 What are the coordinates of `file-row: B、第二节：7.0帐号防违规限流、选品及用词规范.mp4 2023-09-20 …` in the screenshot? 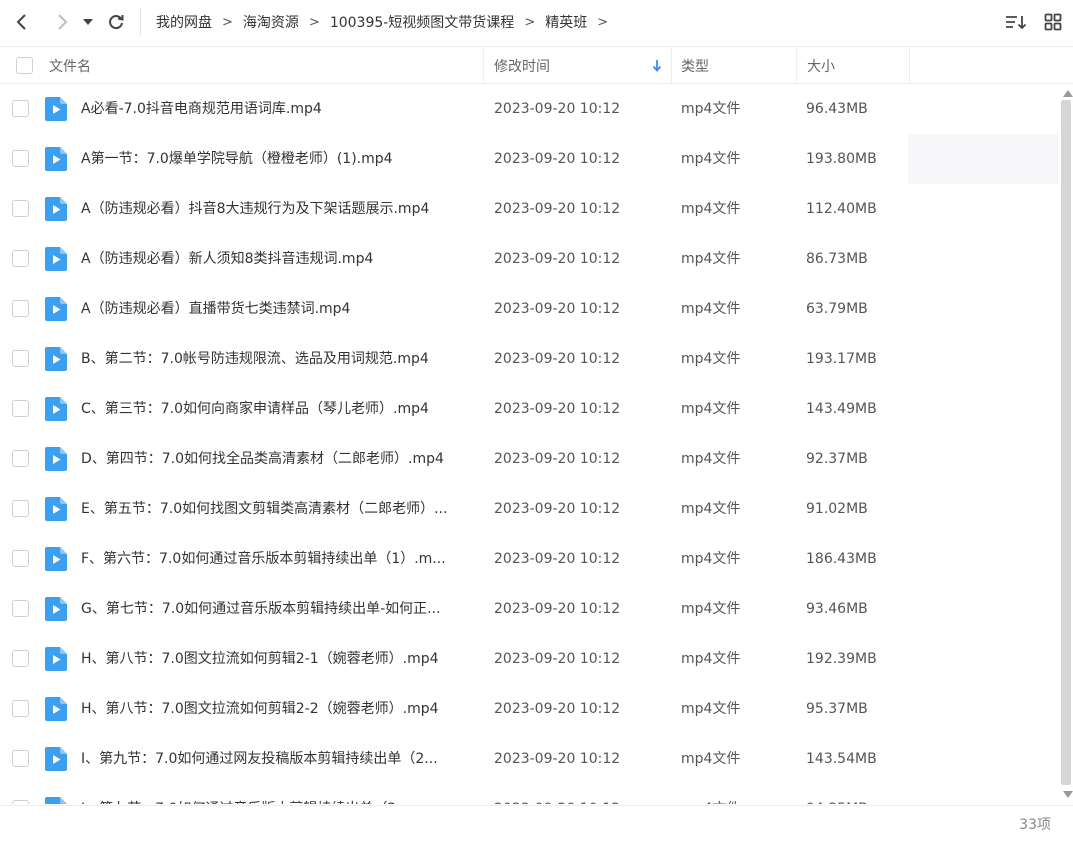 It's located at (530, 359).